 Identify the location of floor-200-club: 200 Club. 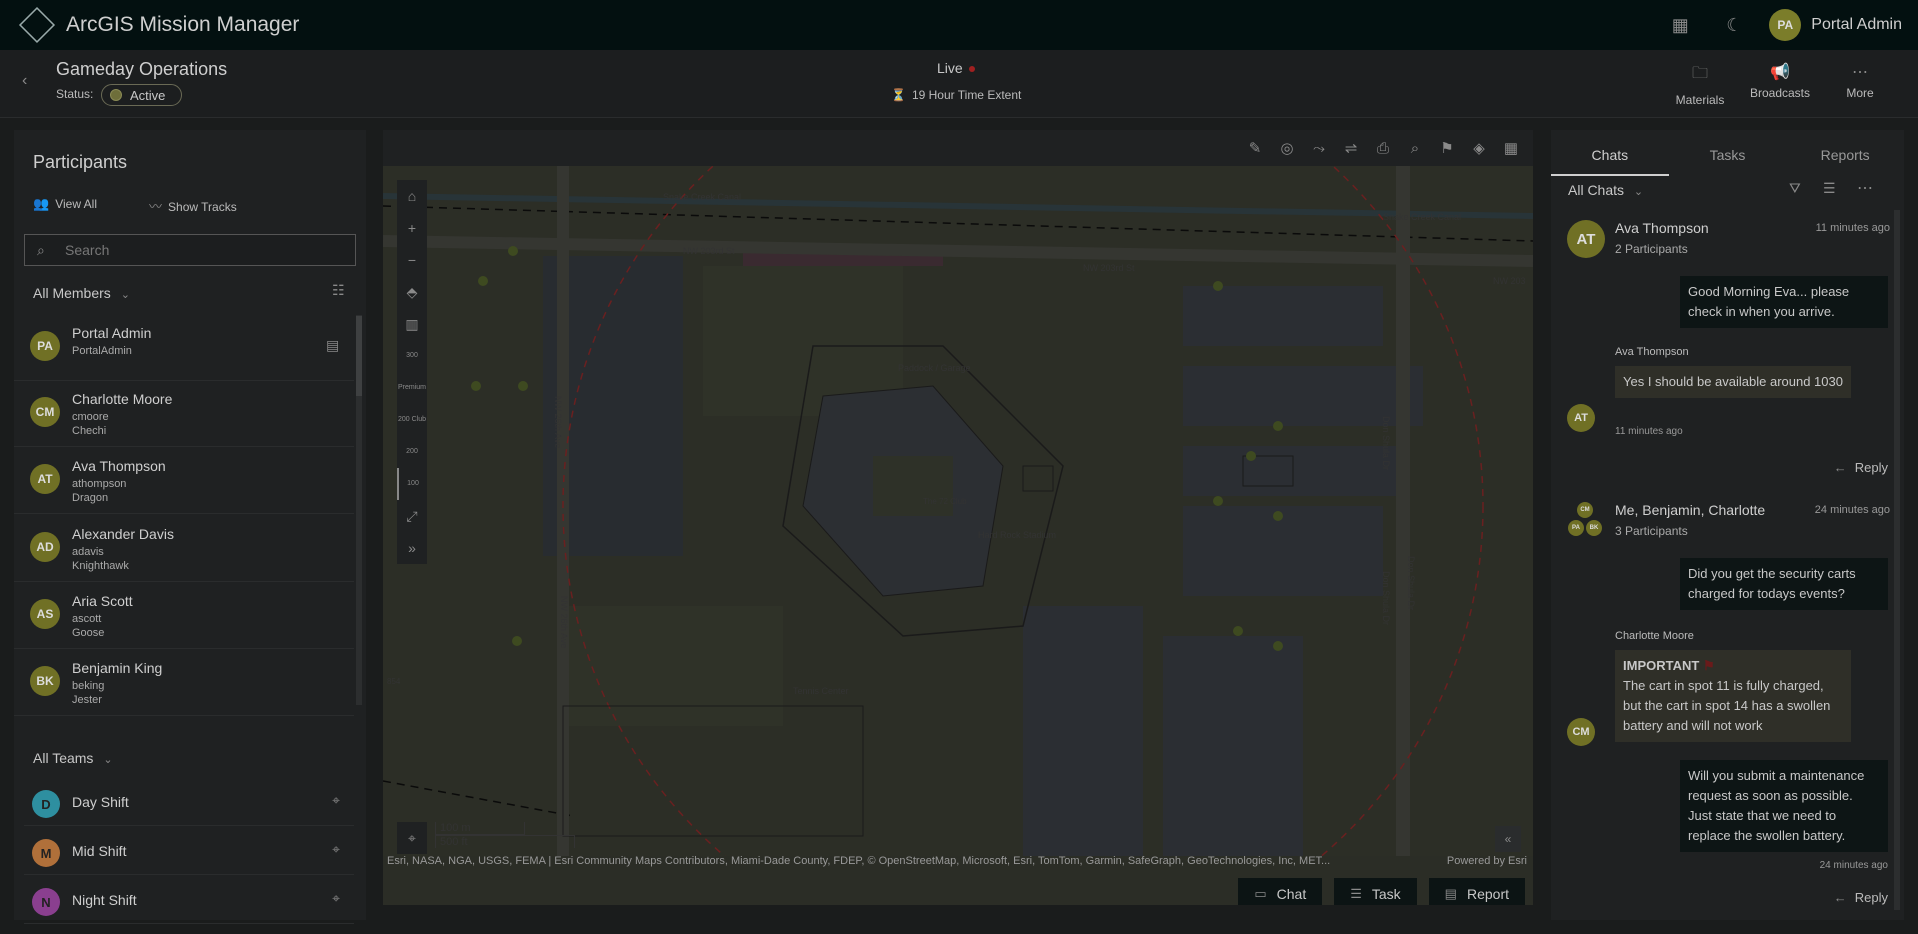
(412, 420).